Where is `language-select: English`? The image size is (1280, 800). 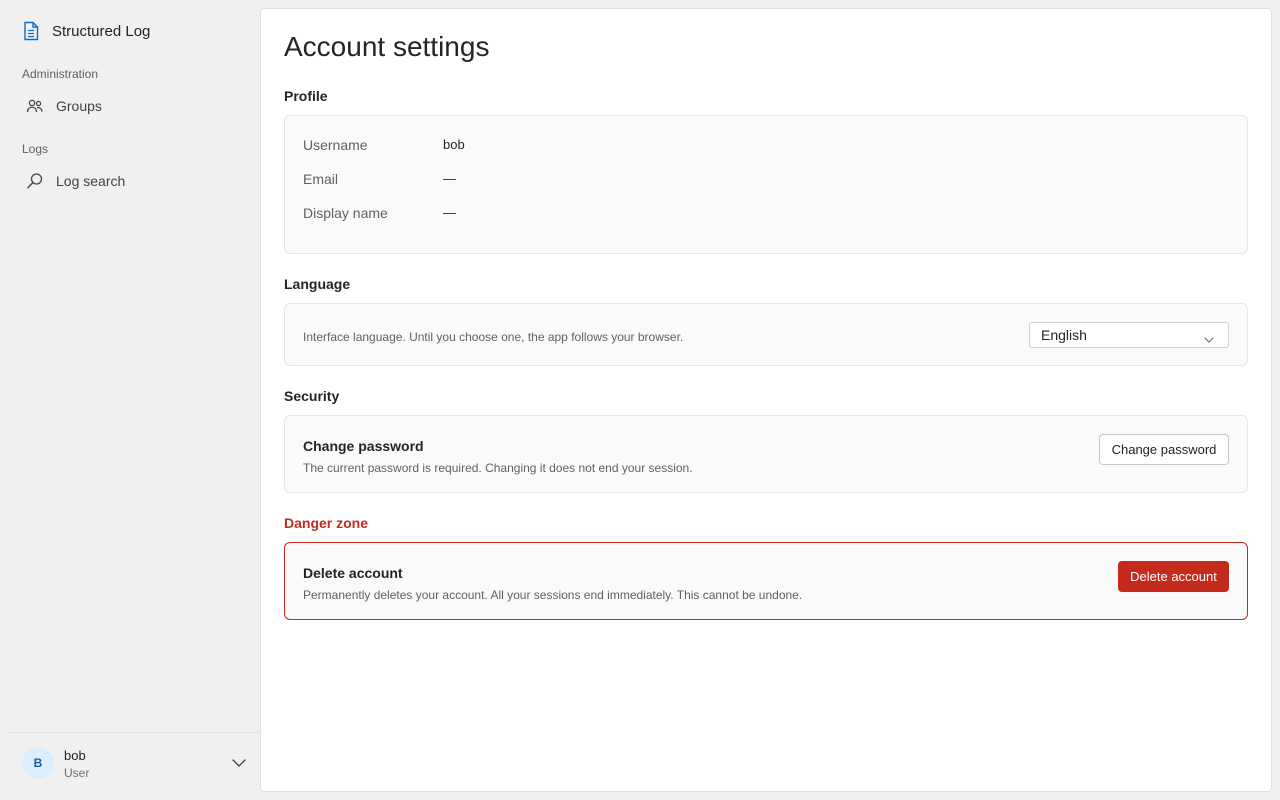 language-select: English is located at coordinates (1129, 335).